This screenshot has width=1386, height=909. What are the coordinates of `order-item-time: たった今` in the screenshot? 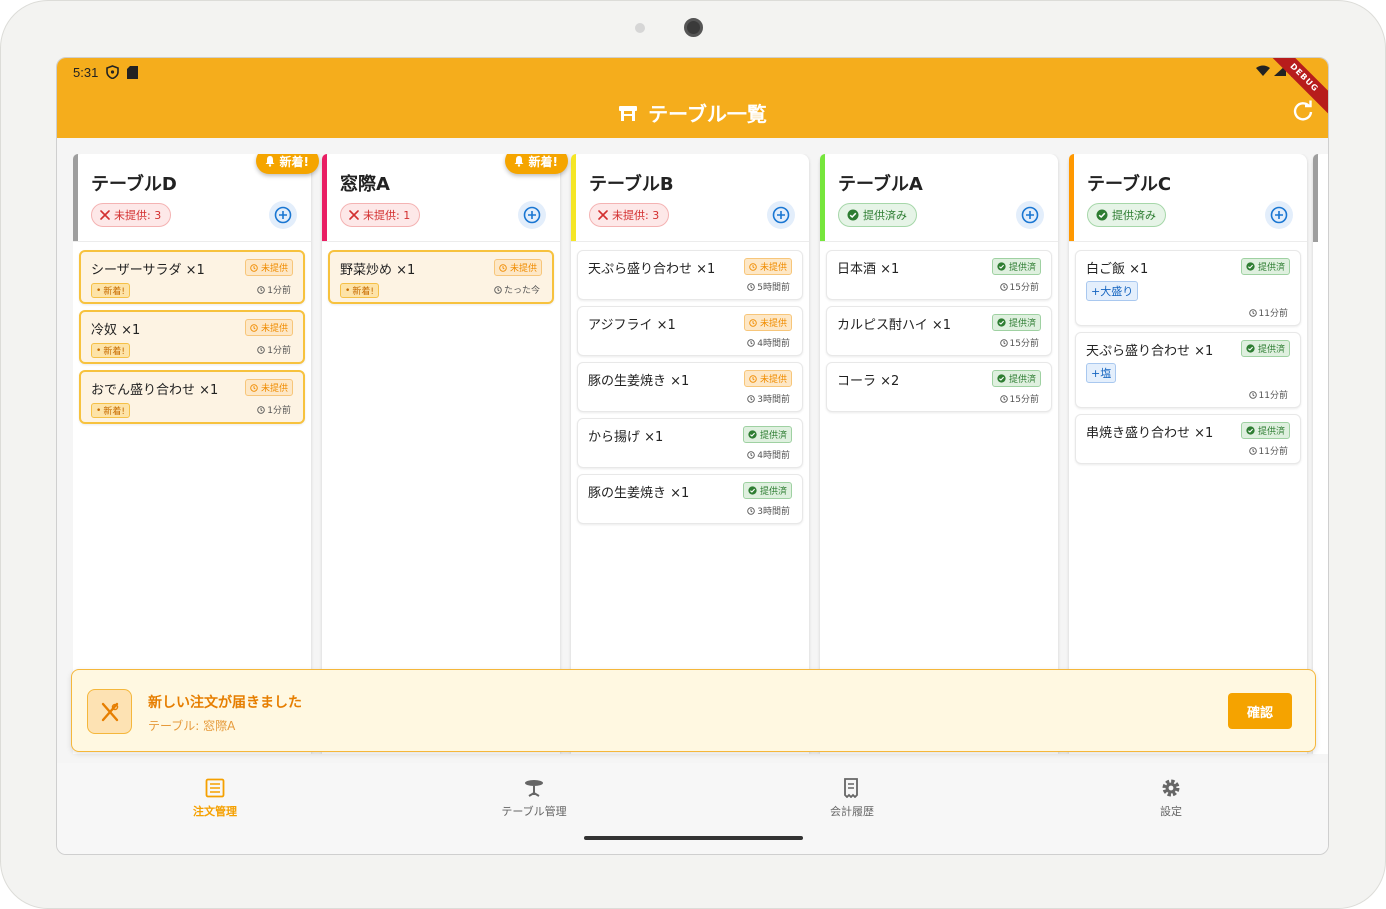 It's located at (517, 289).